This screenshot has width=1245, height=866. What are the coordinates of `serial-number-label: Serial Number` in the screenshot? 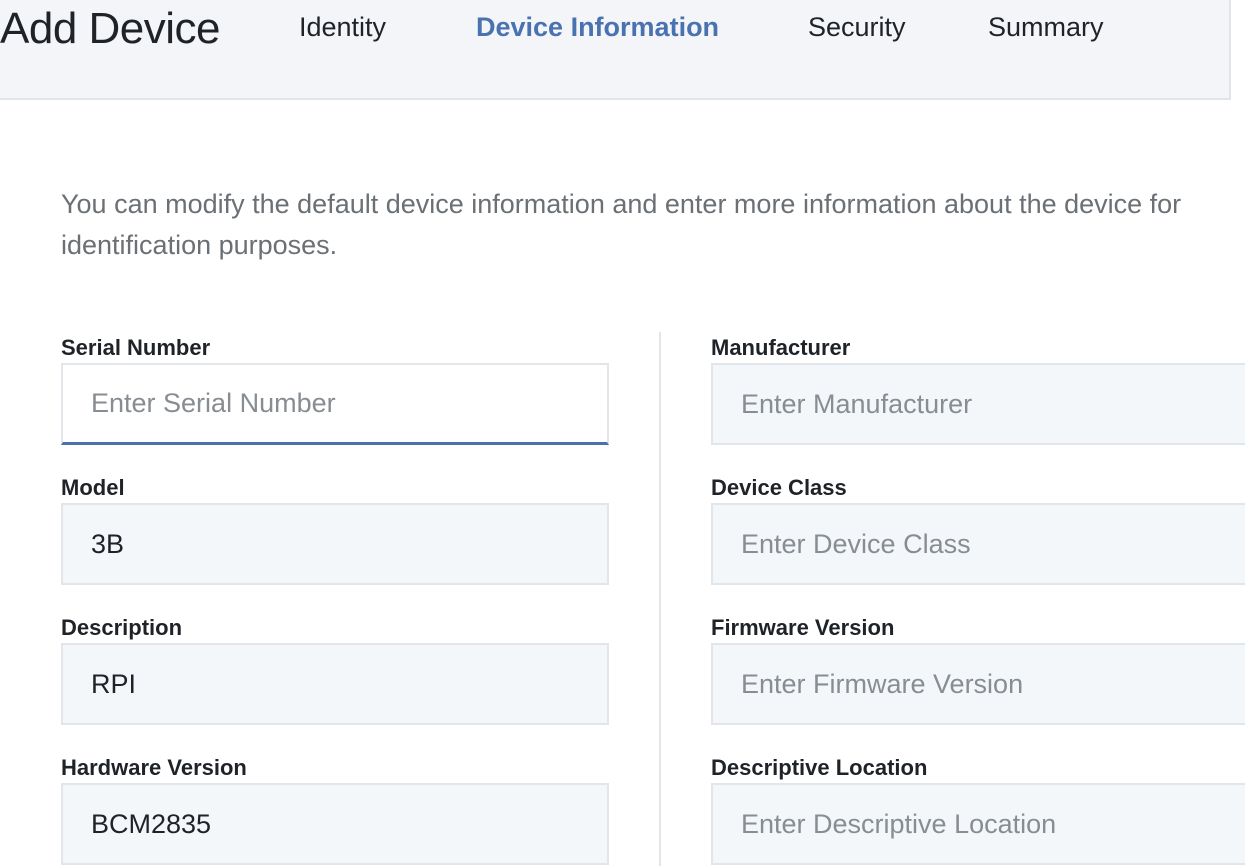 It's located at (136, 347).